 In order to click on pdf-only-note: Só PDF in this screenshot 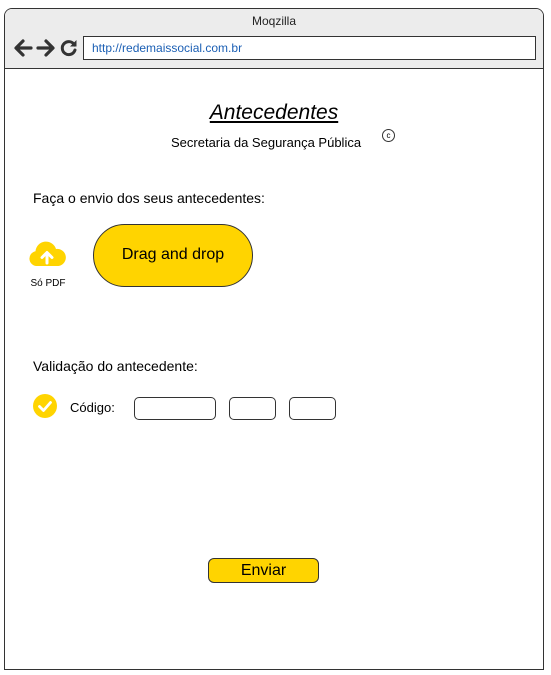, I will do `click(48, 283)`.